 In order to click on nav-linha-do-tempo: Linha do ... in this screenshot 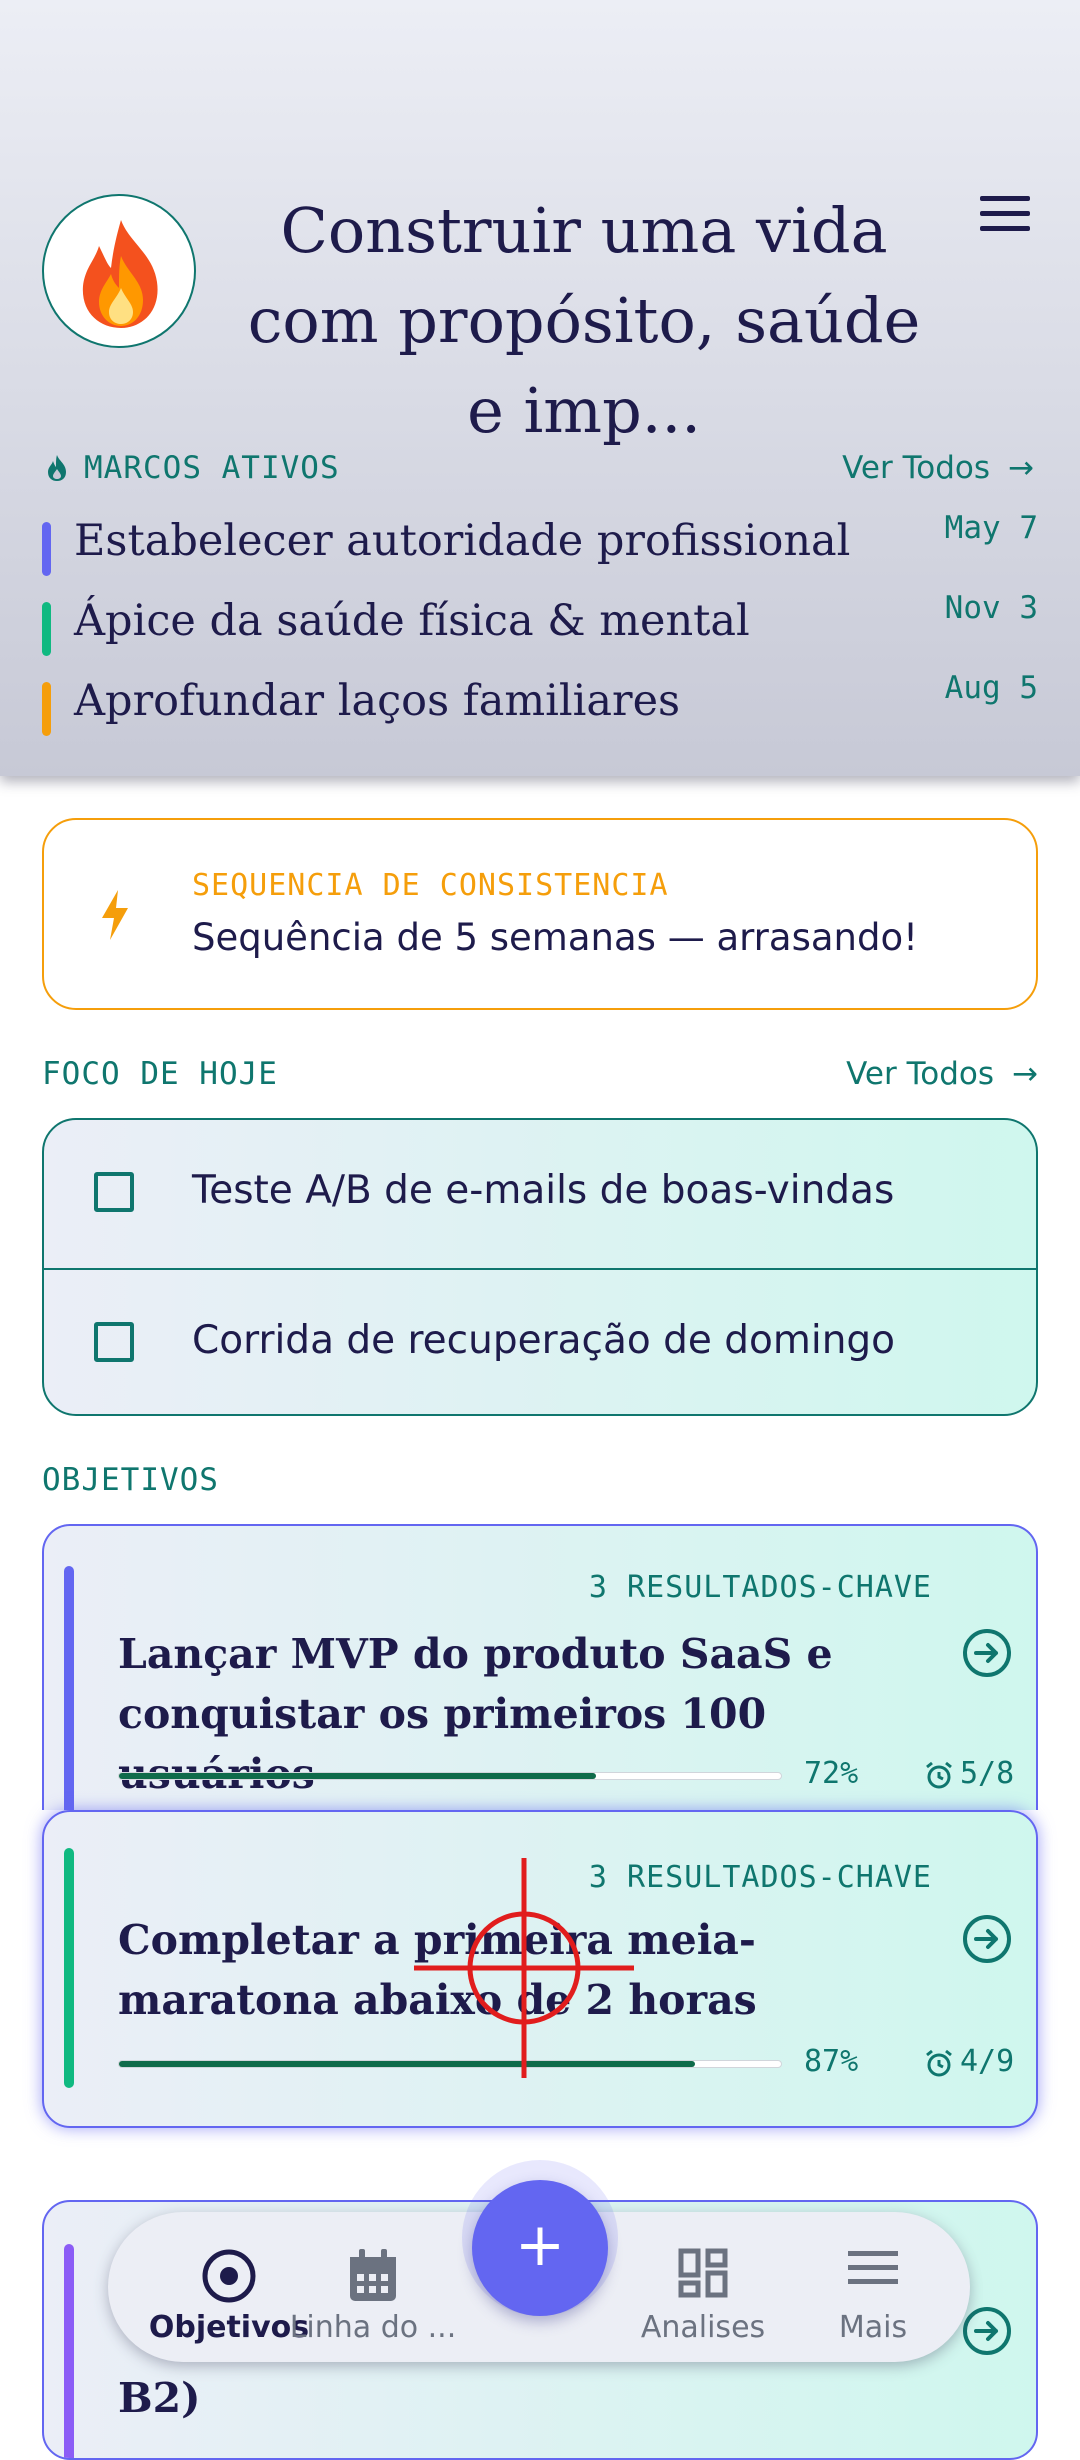, I will do `click(373, 2290)`.